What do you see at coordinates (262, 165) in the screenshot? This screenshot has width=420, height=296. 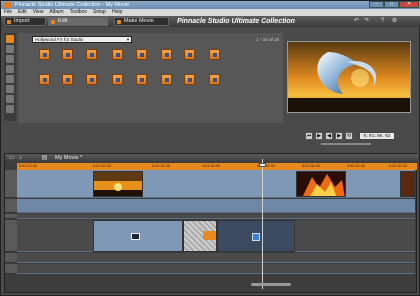 I see `playhead-handle` at bounding box center [262, 165].